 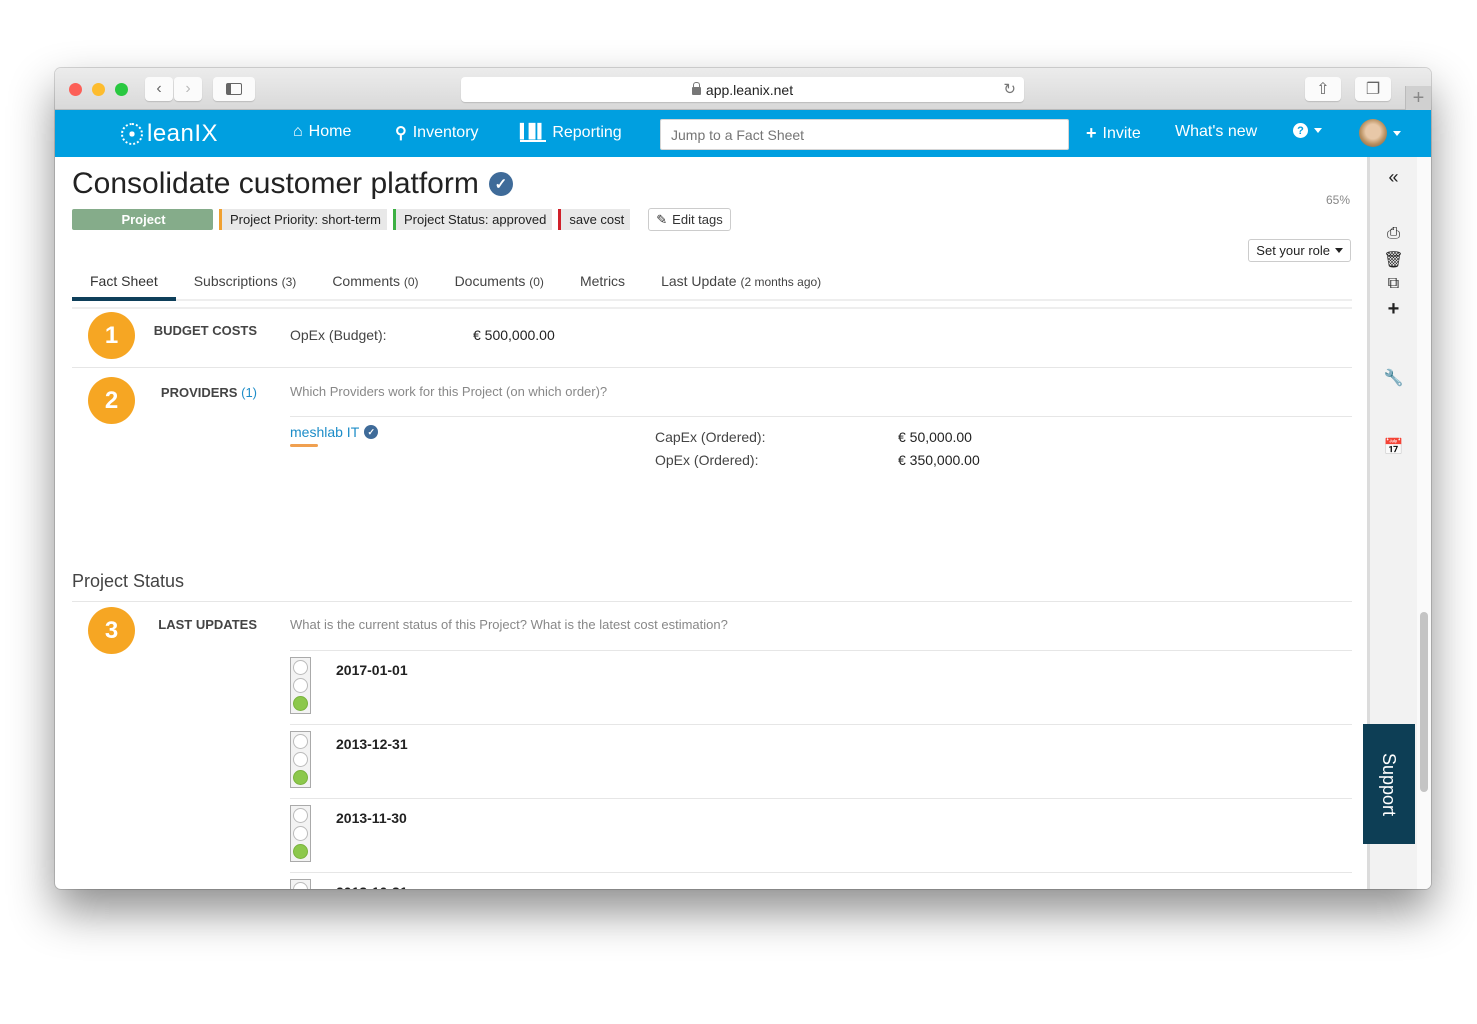 I want to click on opex-budget-label: OpEx (Budget):, so click(x=338, y=335).